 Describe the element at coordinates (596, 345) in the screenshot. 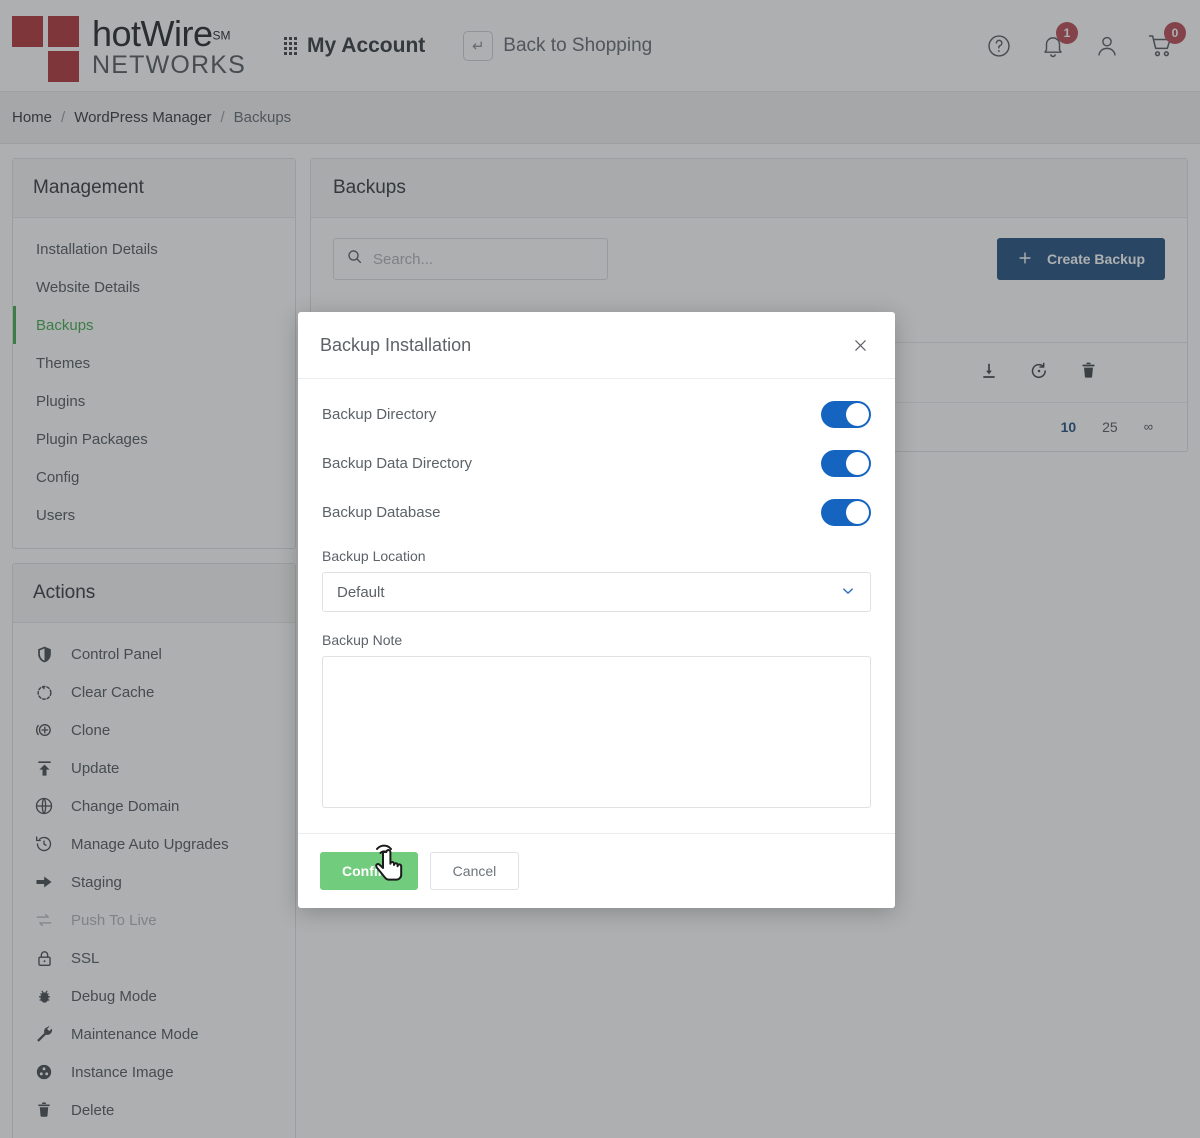

I see `modal-header: Backup Installation` at that location.